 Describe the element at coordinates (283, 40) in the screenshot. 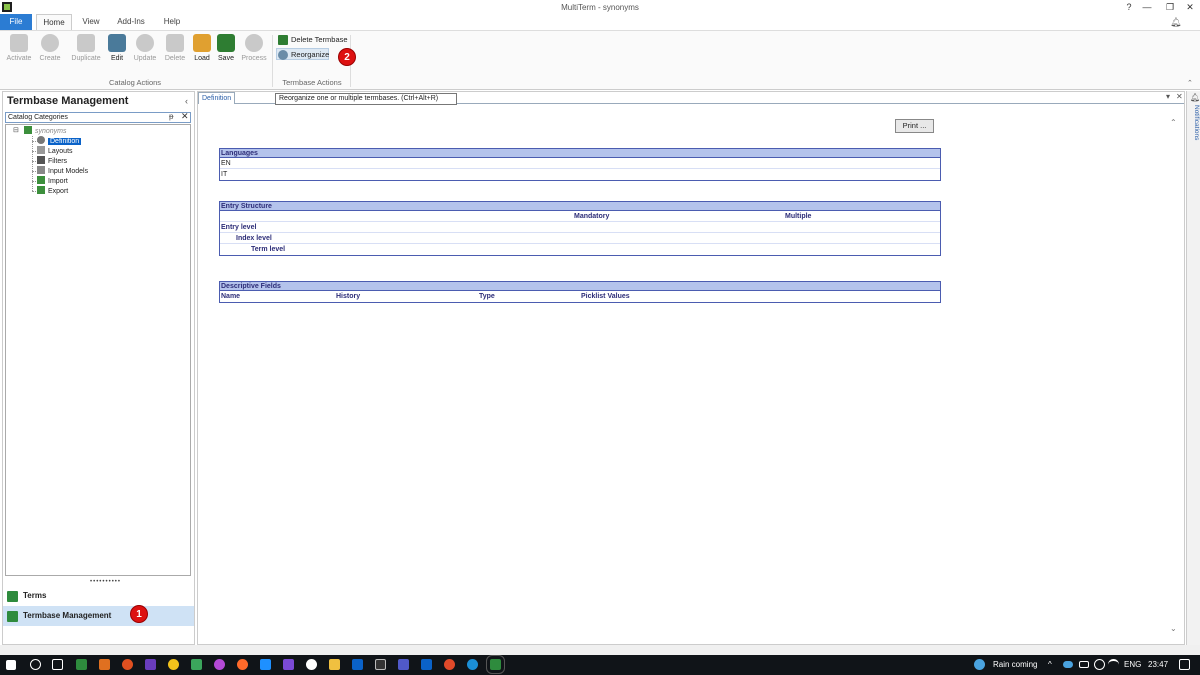

I see `delete-termbase-icon` at that location.